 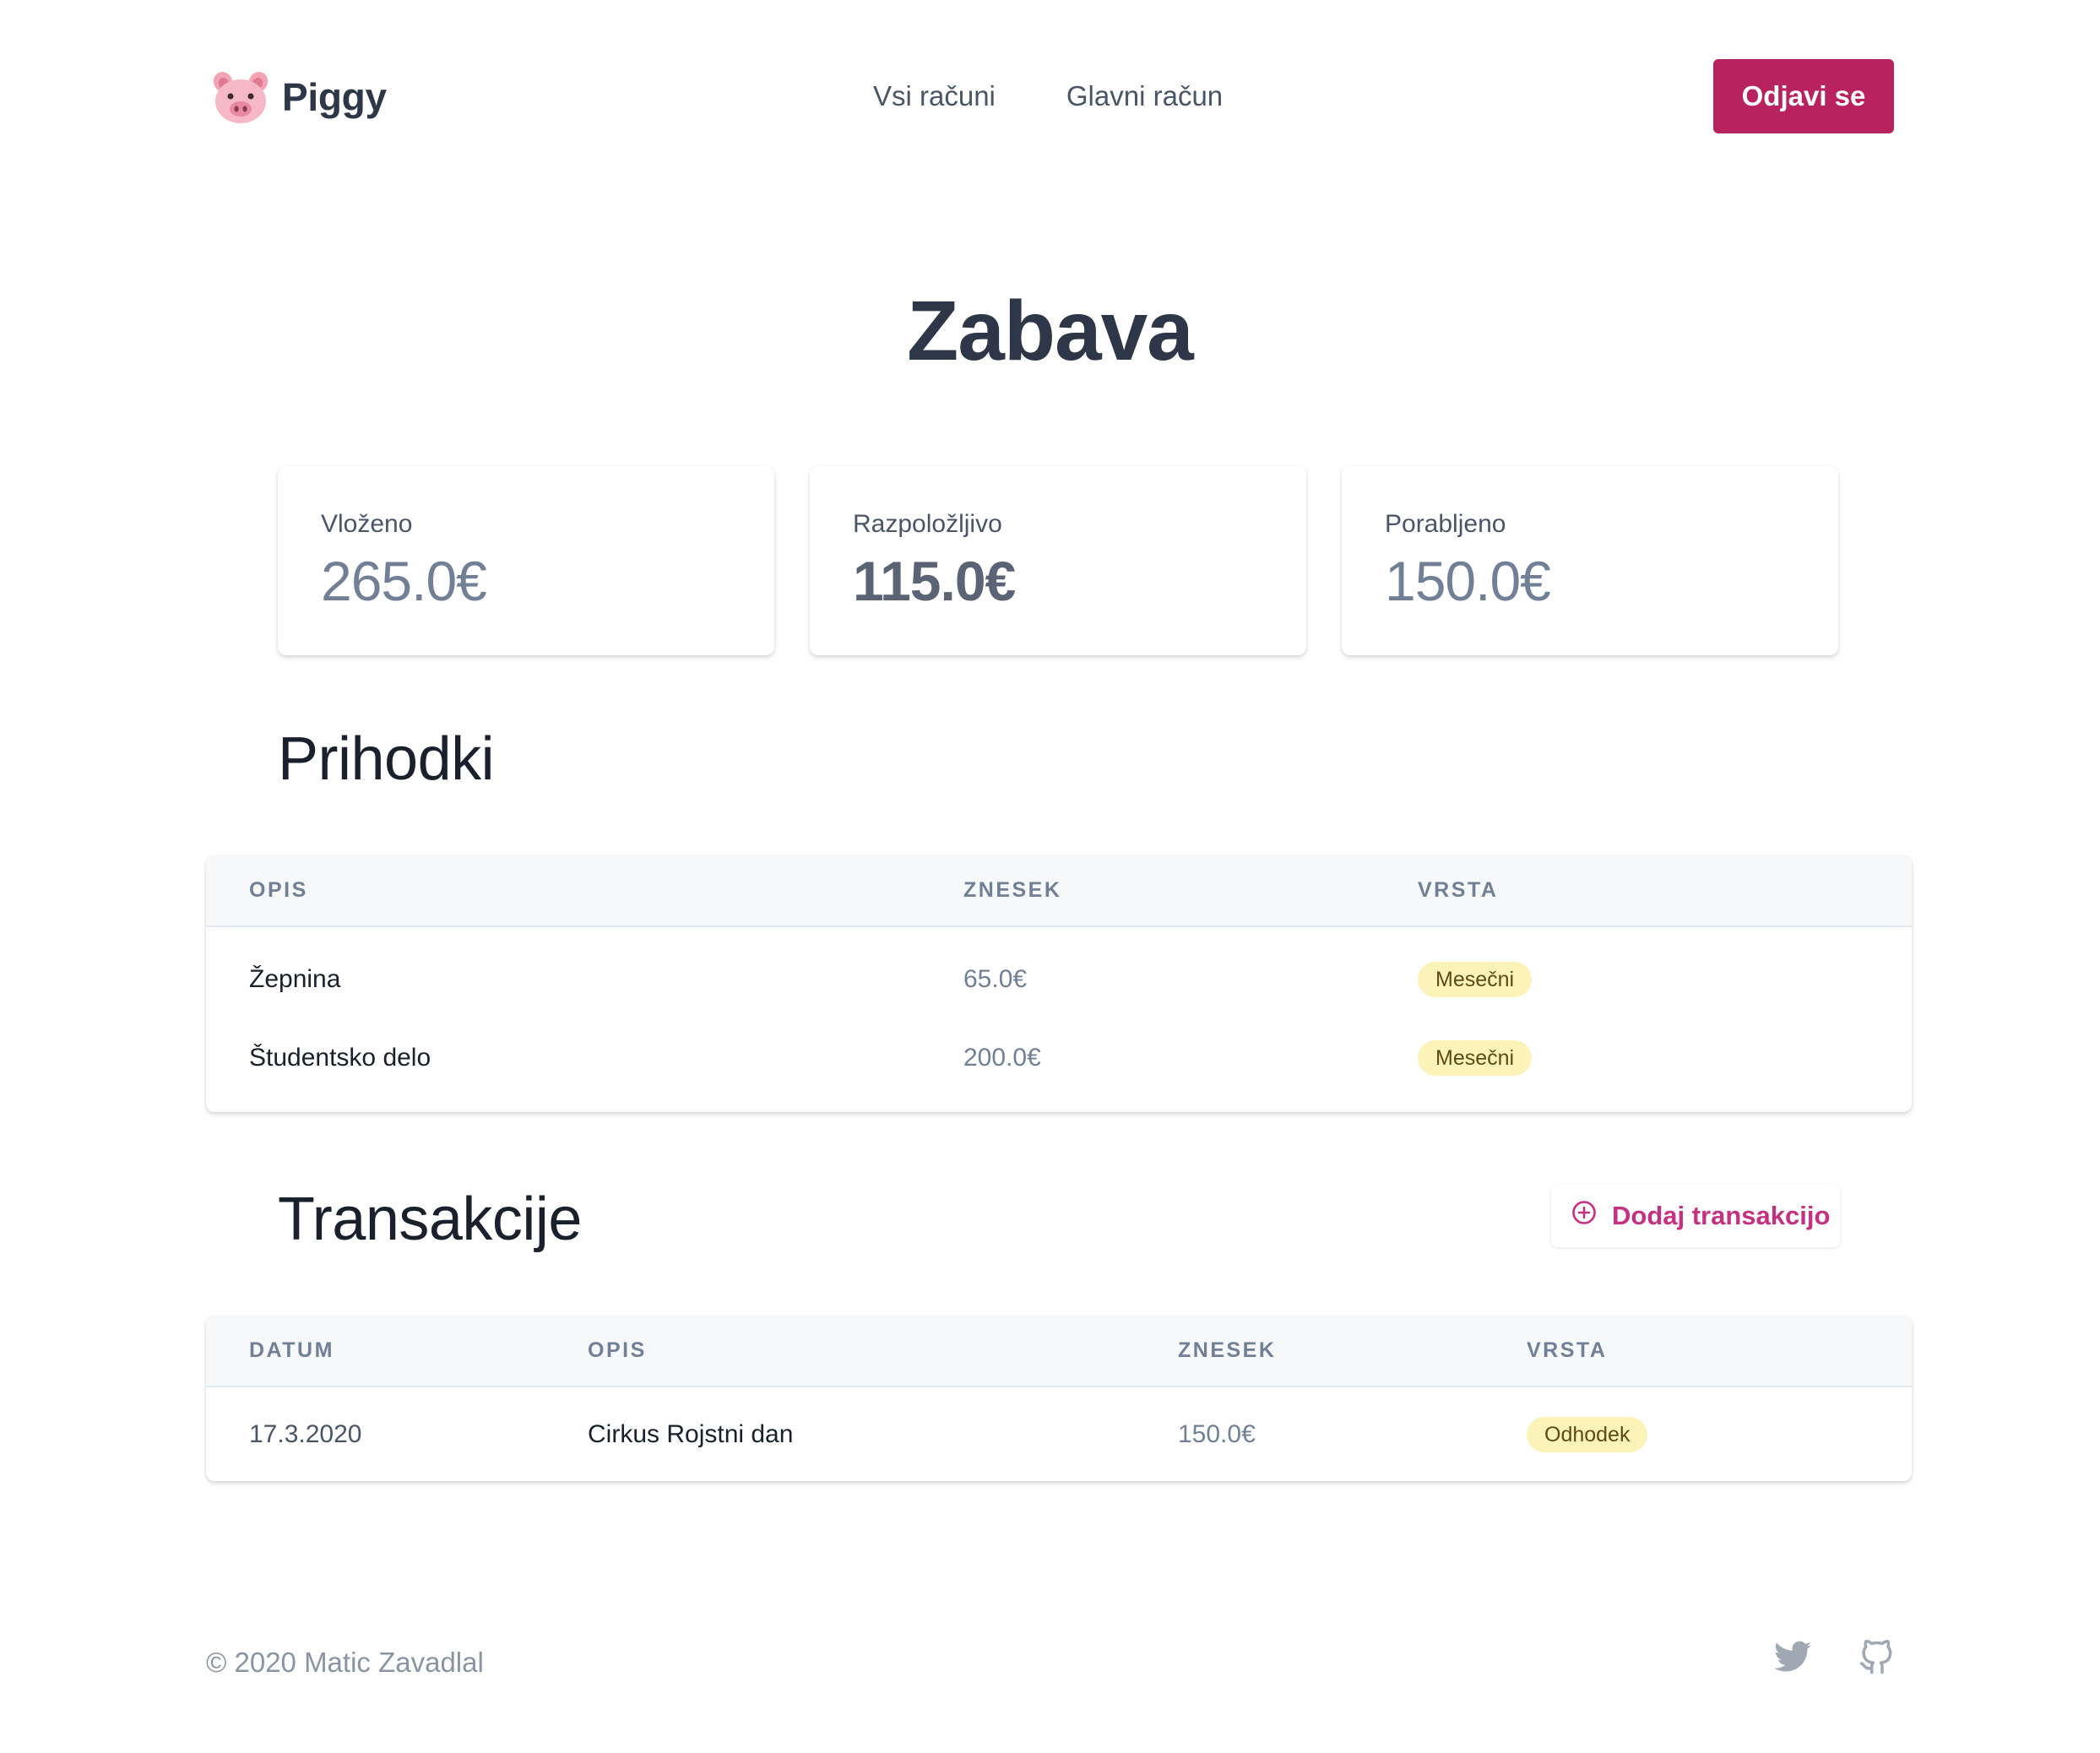 I want to click on column-header-datum: DATUM, so click(x=376, y=1351).